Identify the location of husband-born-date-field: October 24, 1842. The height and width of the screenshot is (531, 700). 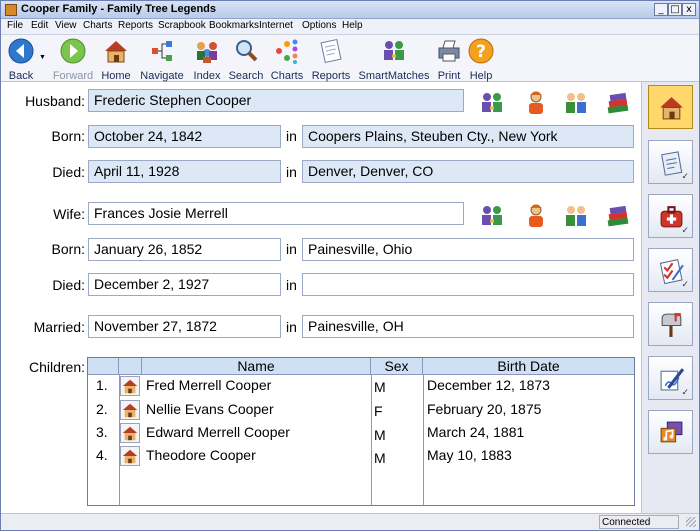
(184, 136).